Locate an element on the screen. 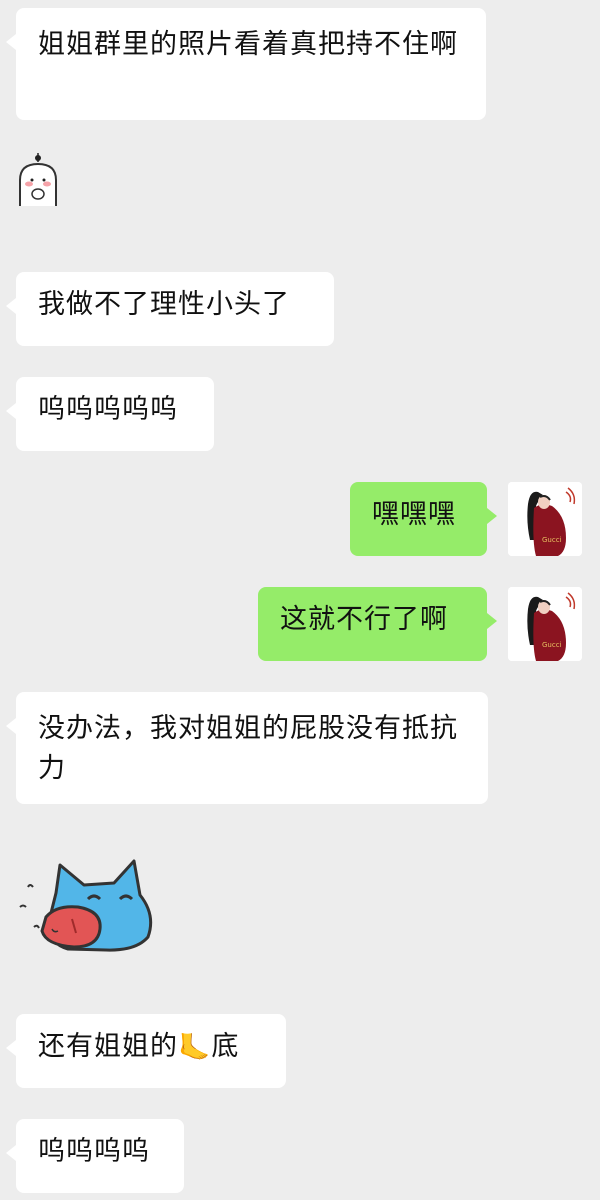 This screenshot has width=600, height=1200. blue-cat-tongue-sticker is located at coordinates (86, 905).